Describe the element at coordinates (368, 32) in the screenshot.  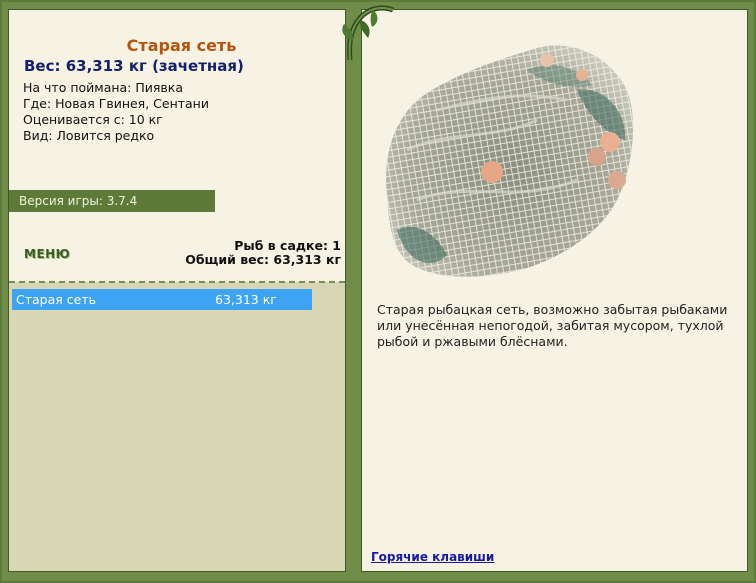
I see `vine-ornament` at that location.